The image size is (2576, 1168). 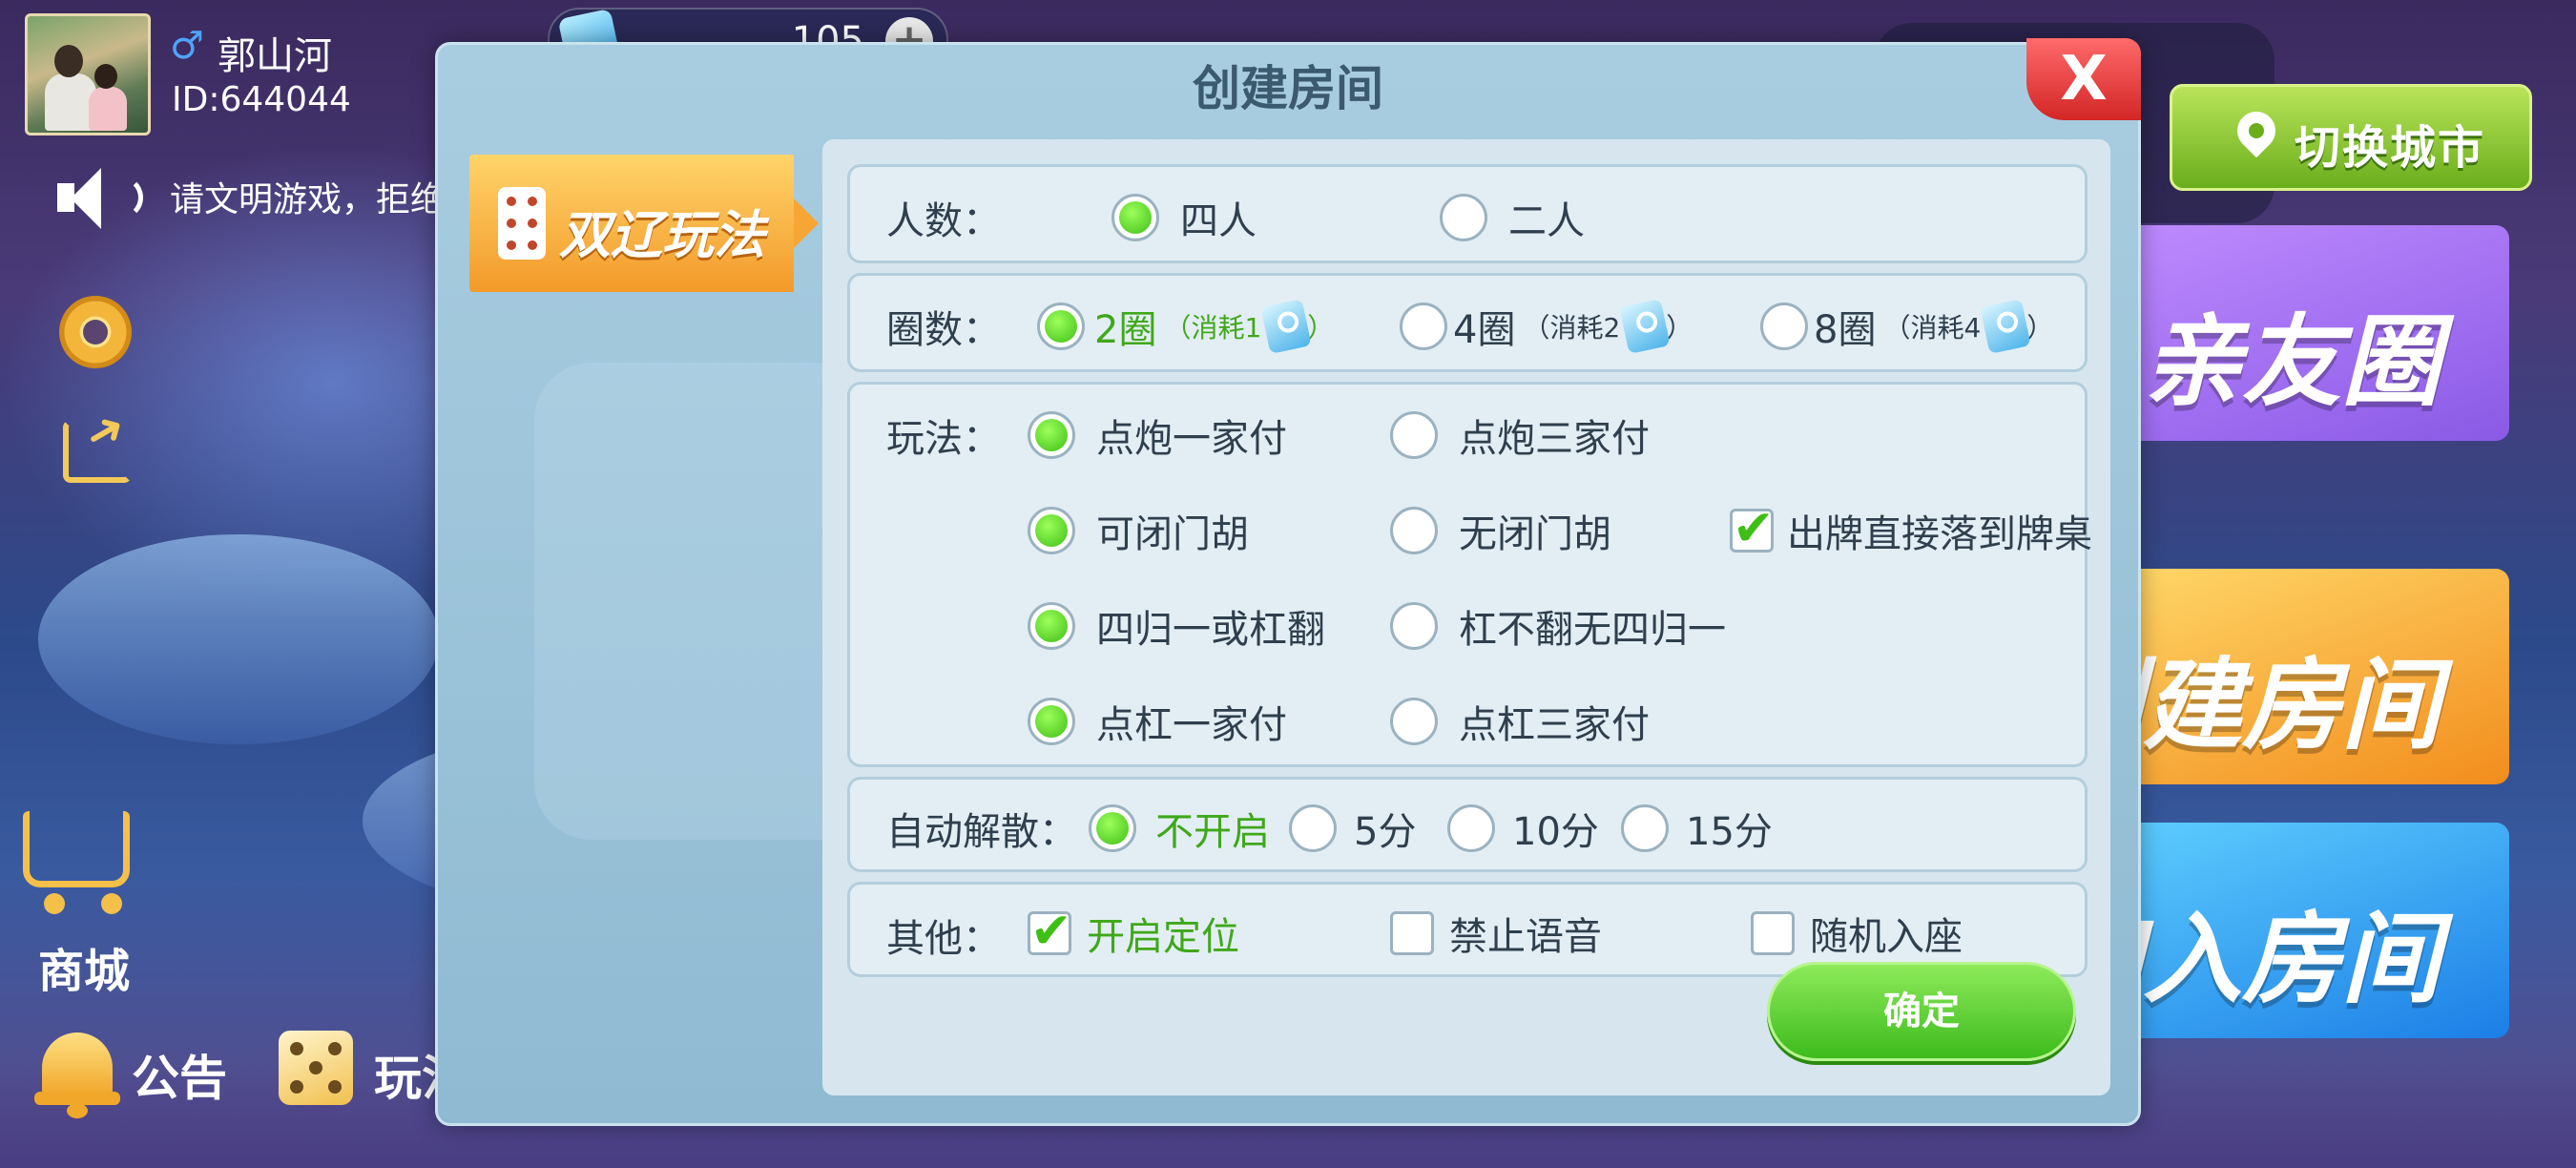 What do you see at coordinates (943, 439) in the screenshot?
I see `gameplay-label: 玩法：` at bounding box center [943, 439].